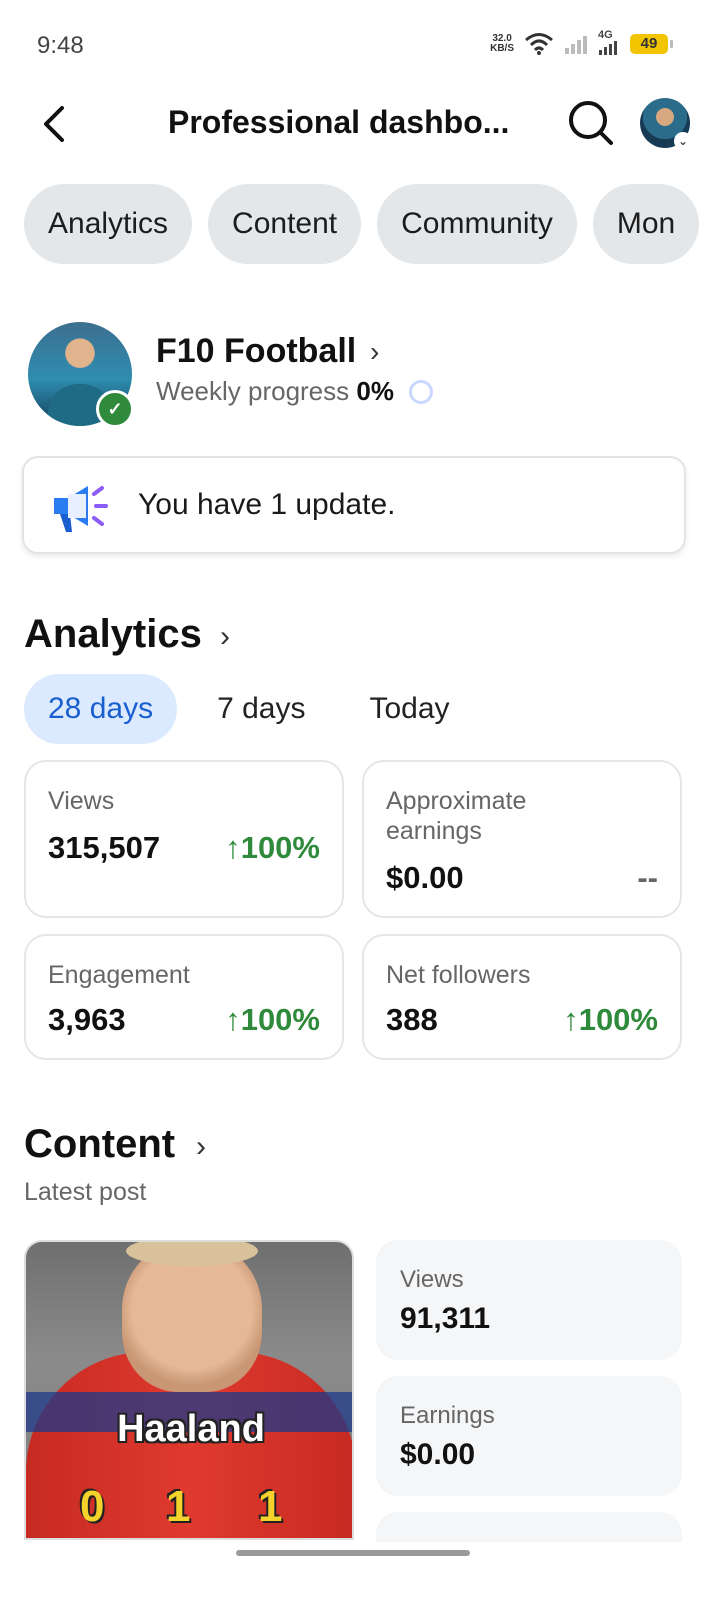 The width and height of the screenshot is (720, 1600). What do you see at coordinates (539, 44) in the screenshot?
I see `wifi-icon` at bounding box center [539, 44].